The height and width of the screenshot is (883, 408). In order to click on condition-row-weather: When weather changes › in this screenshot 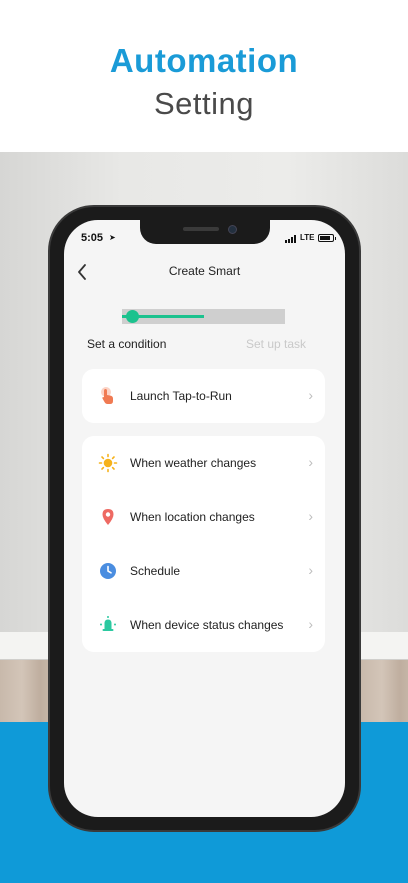, I will do `click(203, 463)`.